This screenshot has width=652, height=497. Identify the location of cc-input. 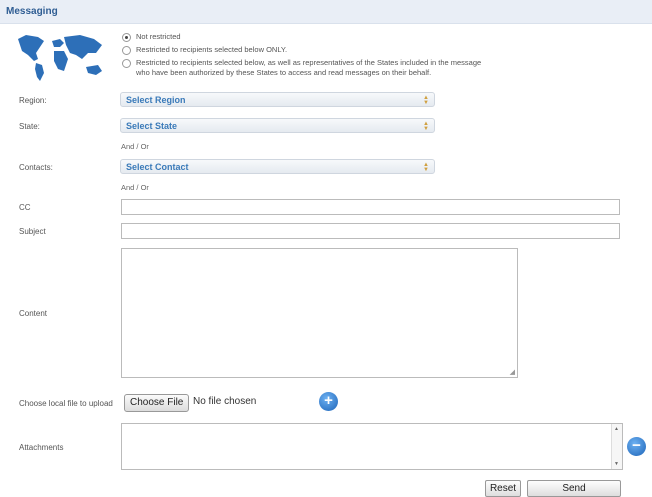
(370, 207).